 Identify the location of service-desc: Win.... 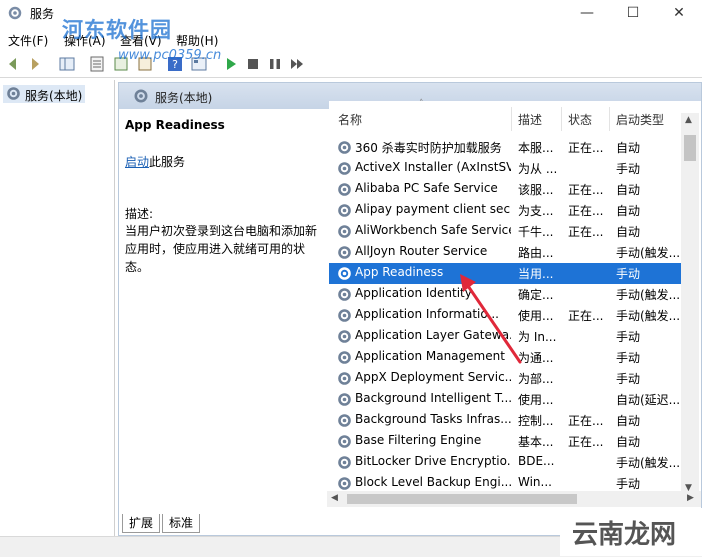
(535, 482).